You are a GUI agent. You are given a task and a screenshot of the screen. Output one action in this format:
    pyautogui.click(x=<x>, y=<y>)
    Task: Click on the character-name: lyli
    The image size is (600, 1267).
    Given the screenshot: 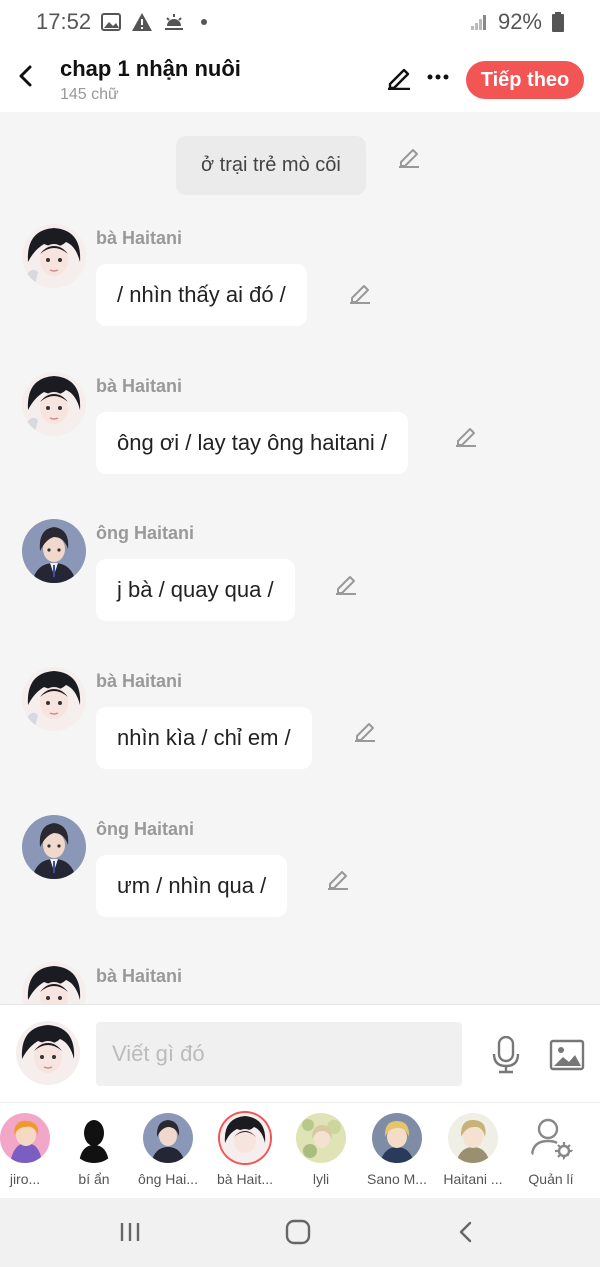 What is the action you would take?
    pyautogui.click(x=321, y=1179)
    